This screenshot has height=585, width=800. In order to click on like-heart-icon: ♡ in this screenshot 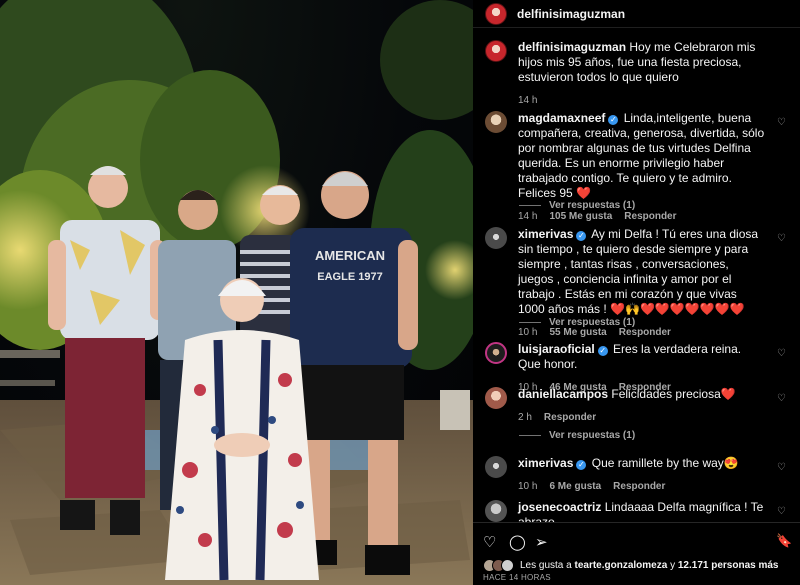, I will do `click(489, 542)`.